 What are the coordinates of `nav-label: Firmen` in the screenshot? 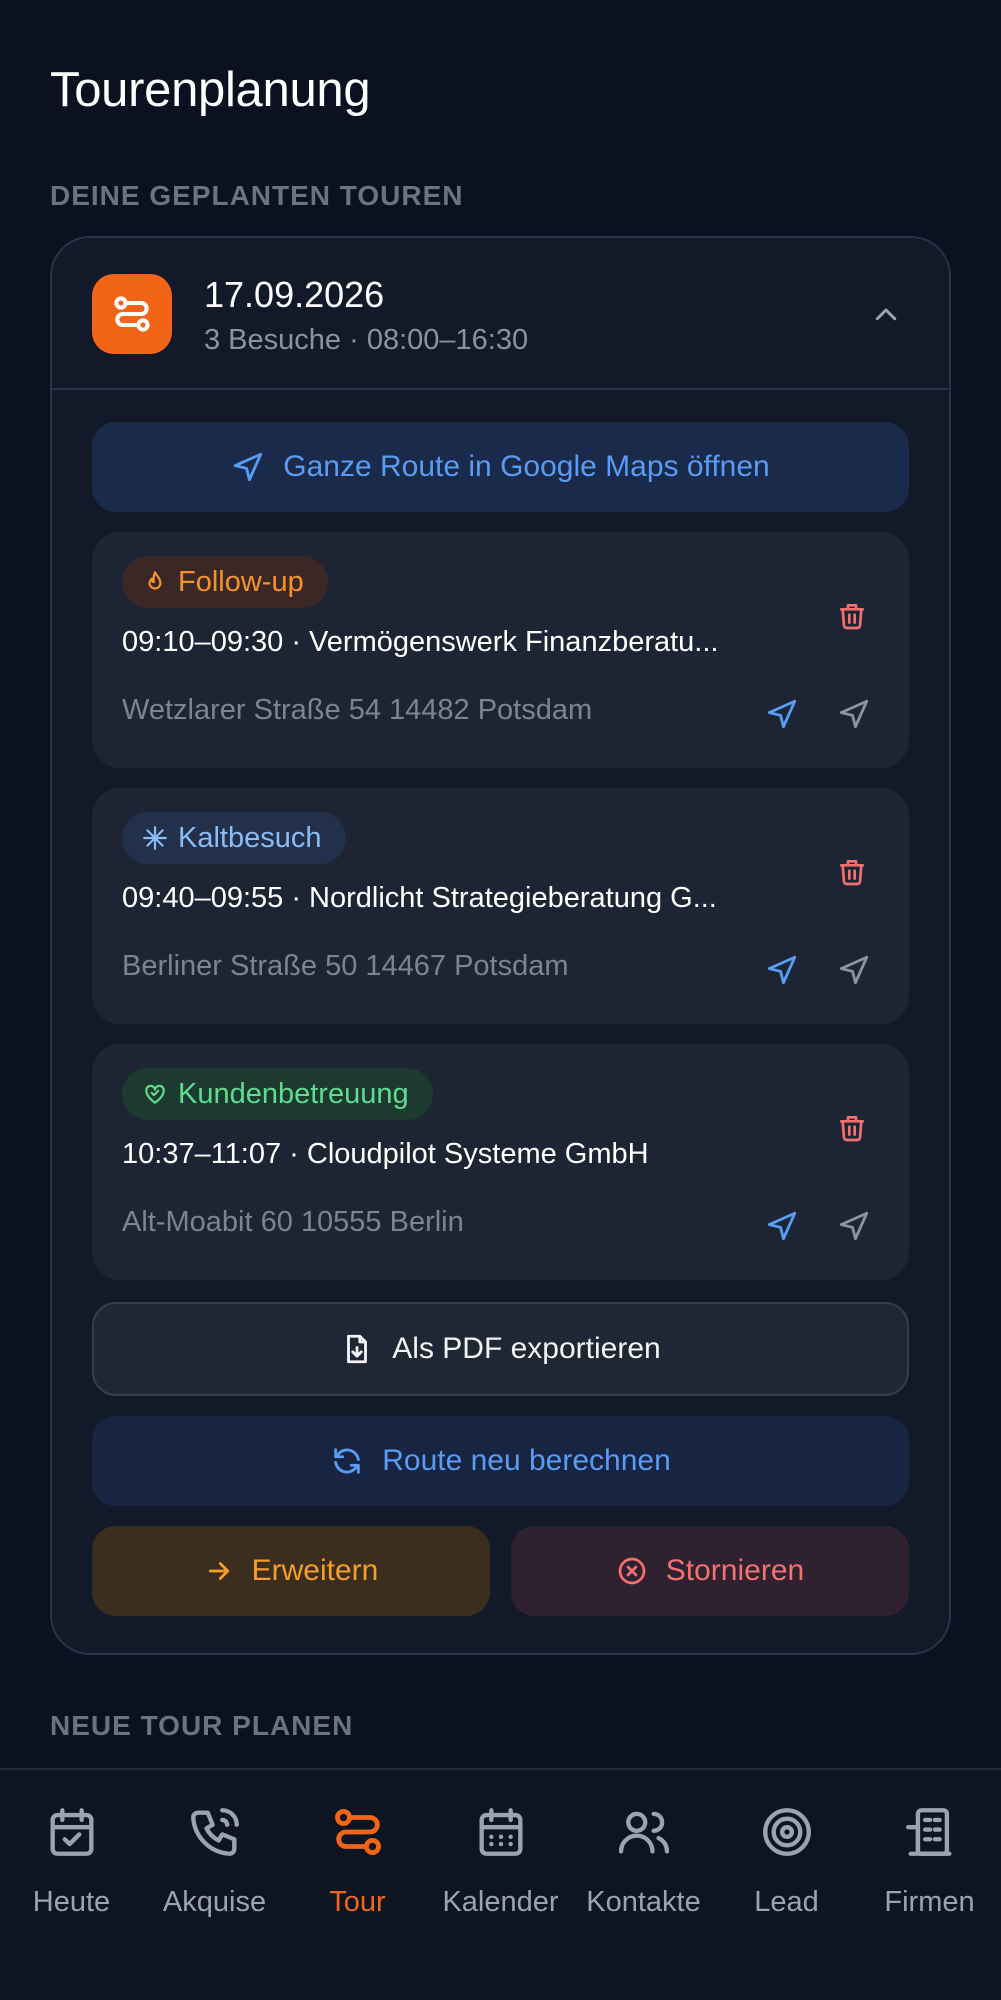 It's located at (929, 1902).